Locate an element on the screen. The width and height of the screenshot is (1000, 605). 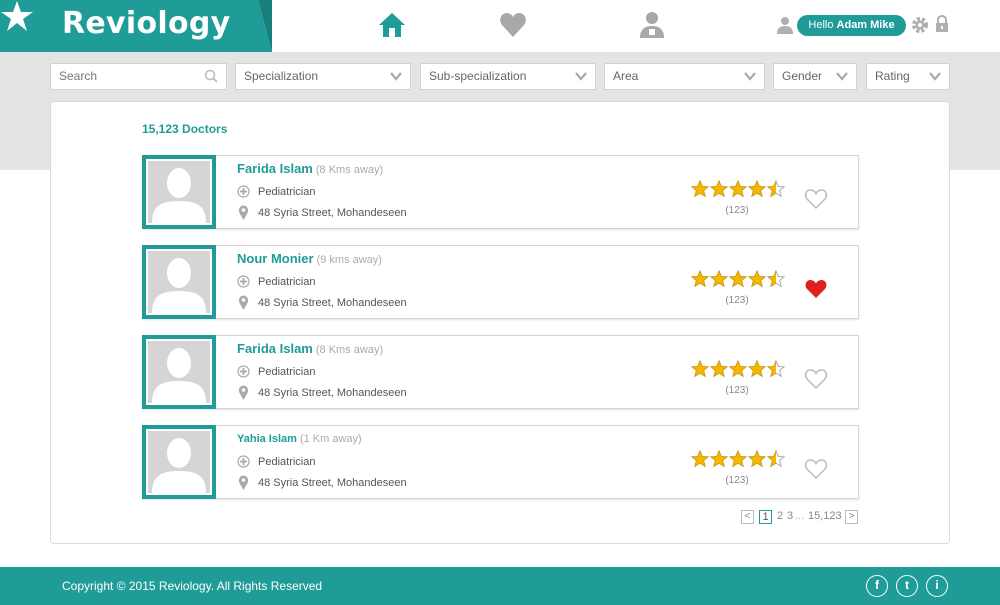
pager-page-3: 3 is located at coordinates (790, 516).